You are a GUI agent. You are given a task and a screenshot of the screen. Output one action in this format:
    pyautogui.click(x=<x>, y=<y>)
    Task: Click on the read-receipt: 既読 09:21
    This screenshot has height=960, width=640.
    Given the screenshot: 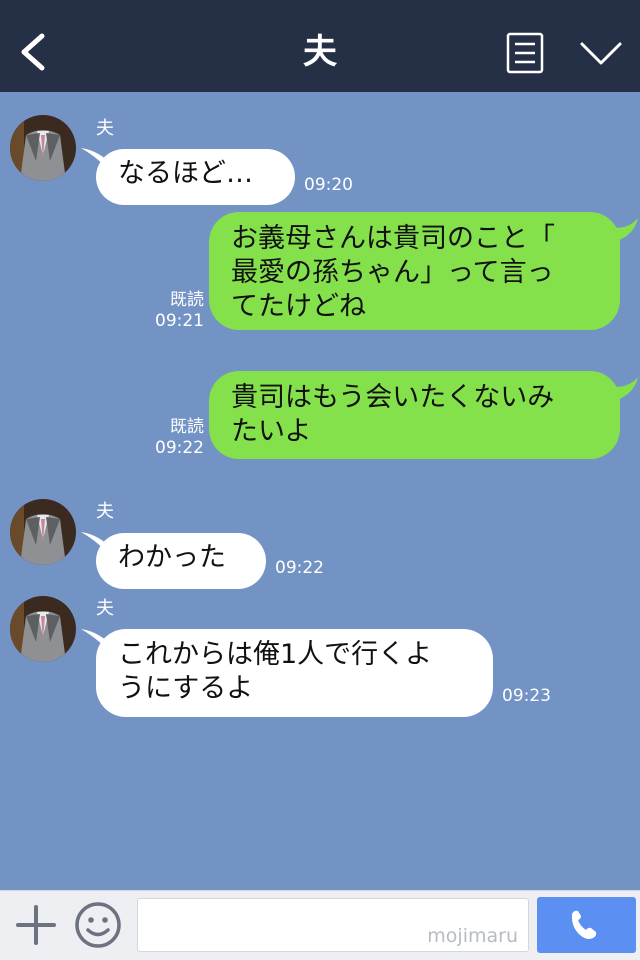 What is the action you would take?
    pyautogui.click(x=162, y=311)
    